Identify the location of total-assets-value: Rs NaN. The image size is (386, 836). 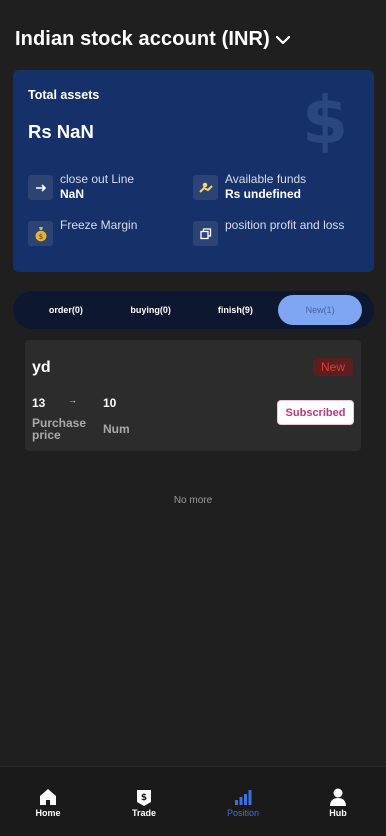
(61, 131).